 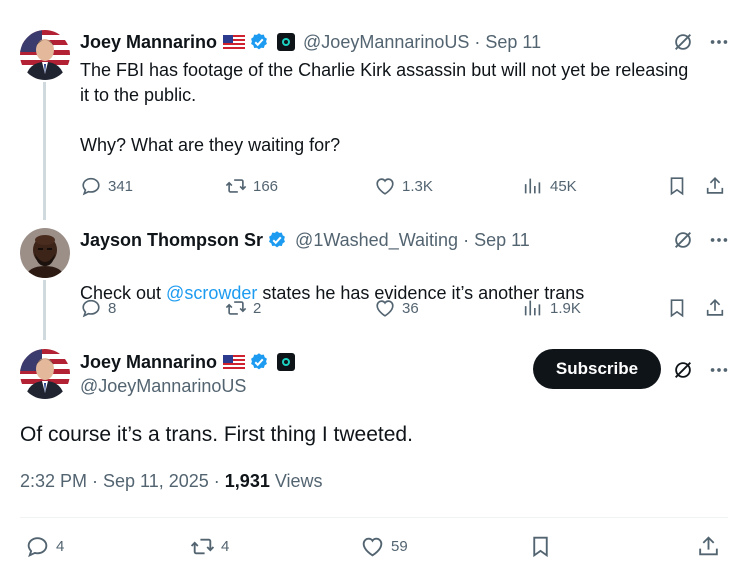 What do you see at coordinates (121, 186) in the screenshot?
I see `reply-count: 341` at bounding box center [121, 186].